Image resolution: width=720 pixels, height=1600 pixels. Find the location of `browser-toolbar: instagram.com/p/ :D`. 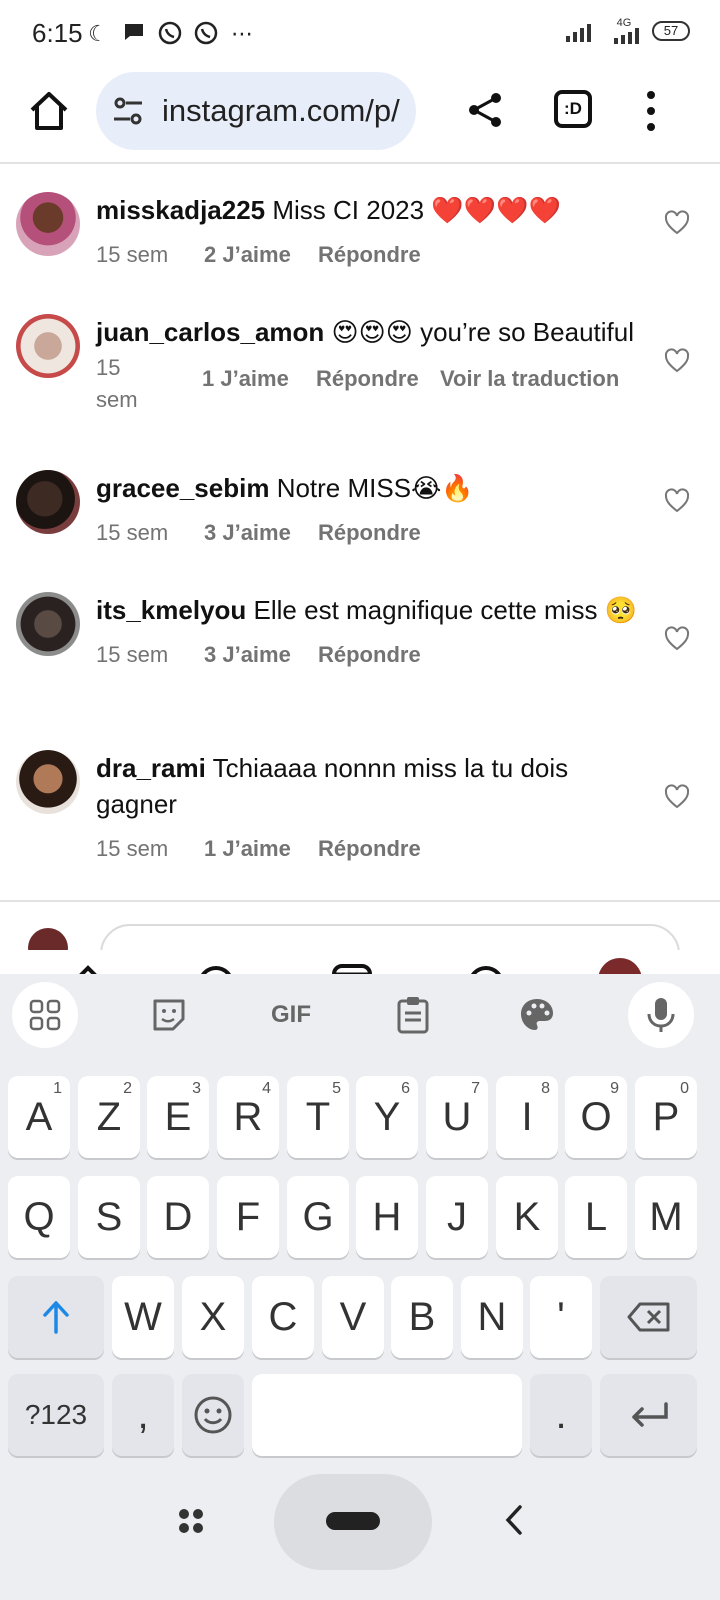

browser-toolbar: instagram.com/p/ :D is located at coordinates (360, 115).